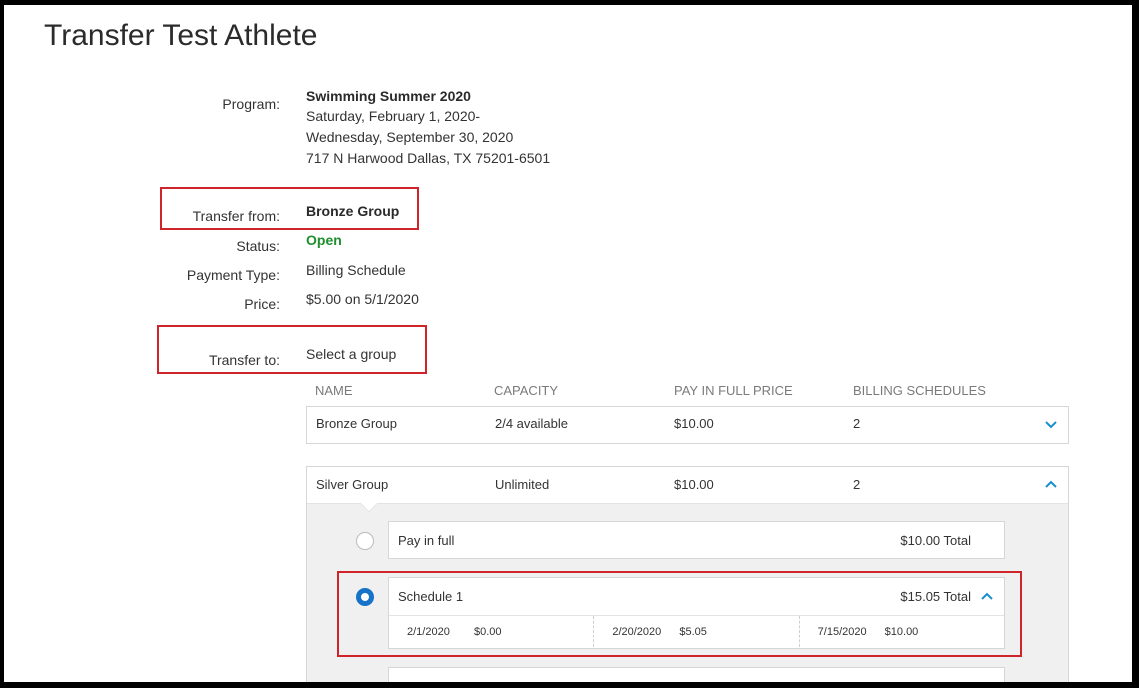  What do you see at coordinates (352, 484) in the screenshot?
I see `group-name: Silver Group` at bounding box center [352, 484].